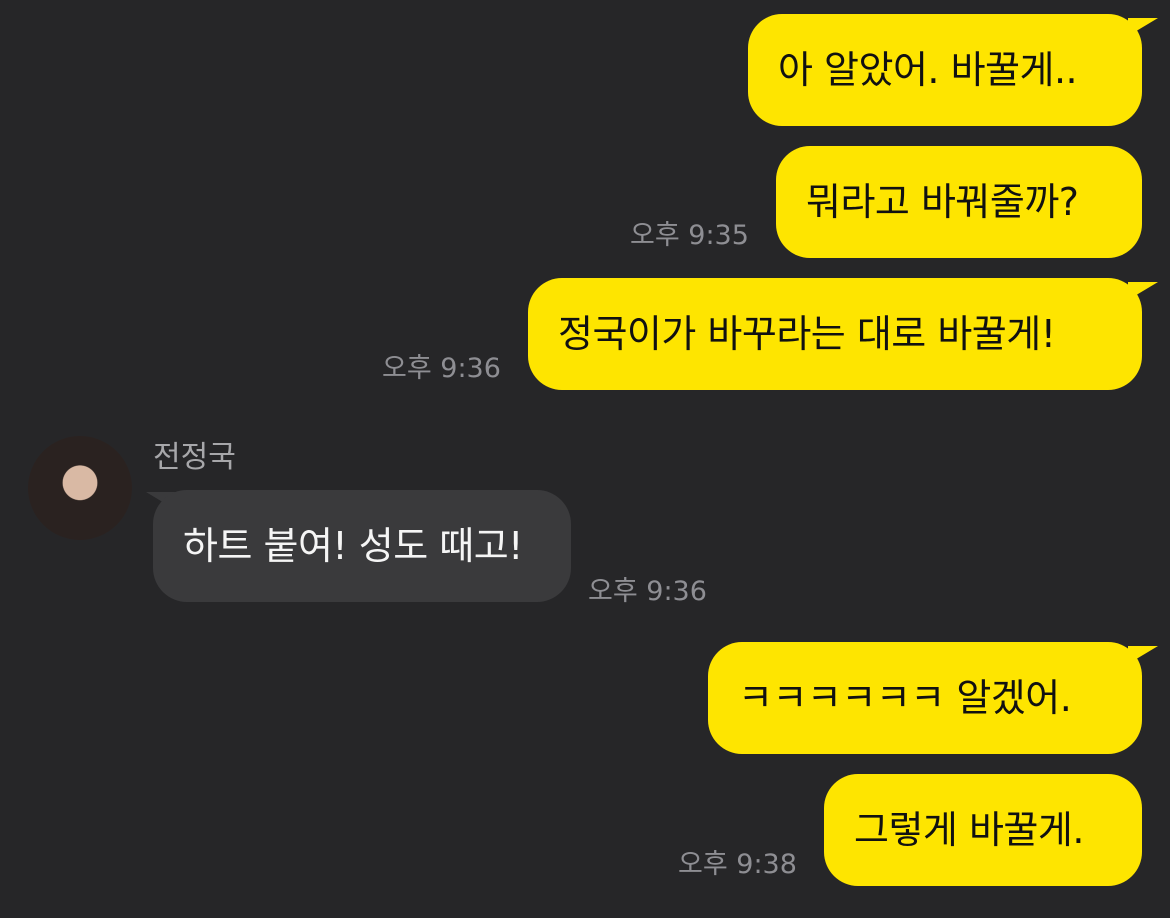 The height and width of the screenshot is (918, 1170). Describe the element at coordinates (689, 235) in the screenshot. I see `message-timestamp: 오후 9:35` at that location.